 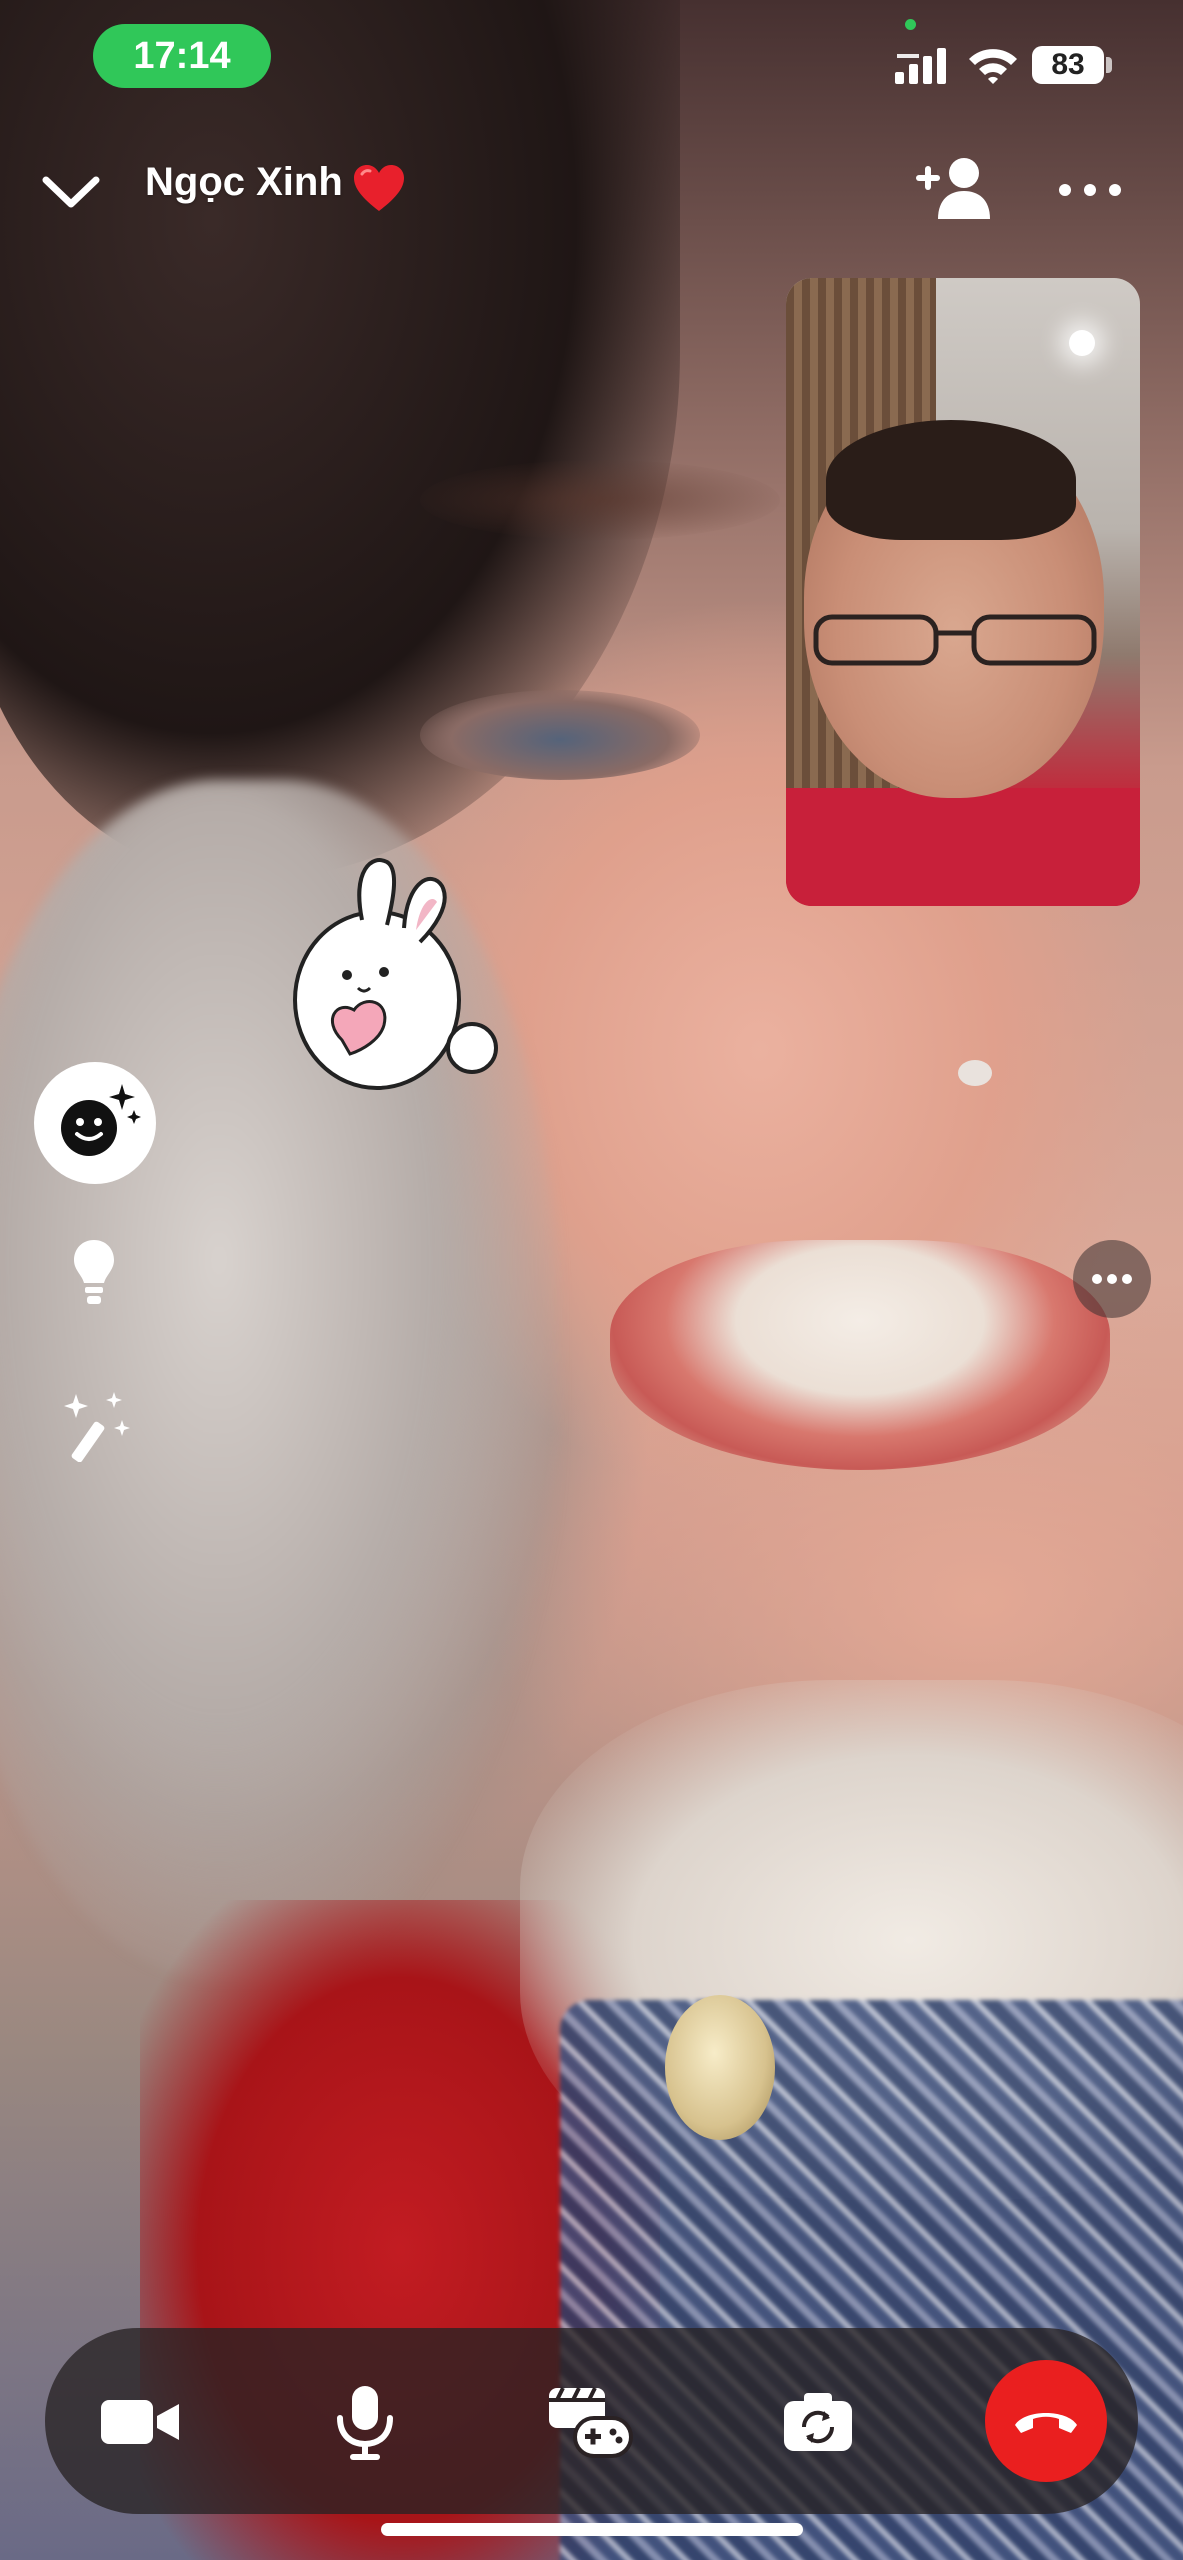 What do you see at coordinates (955, 640) in the screenshot?
I see `glasses-shape` at bounding box center [955, 640].